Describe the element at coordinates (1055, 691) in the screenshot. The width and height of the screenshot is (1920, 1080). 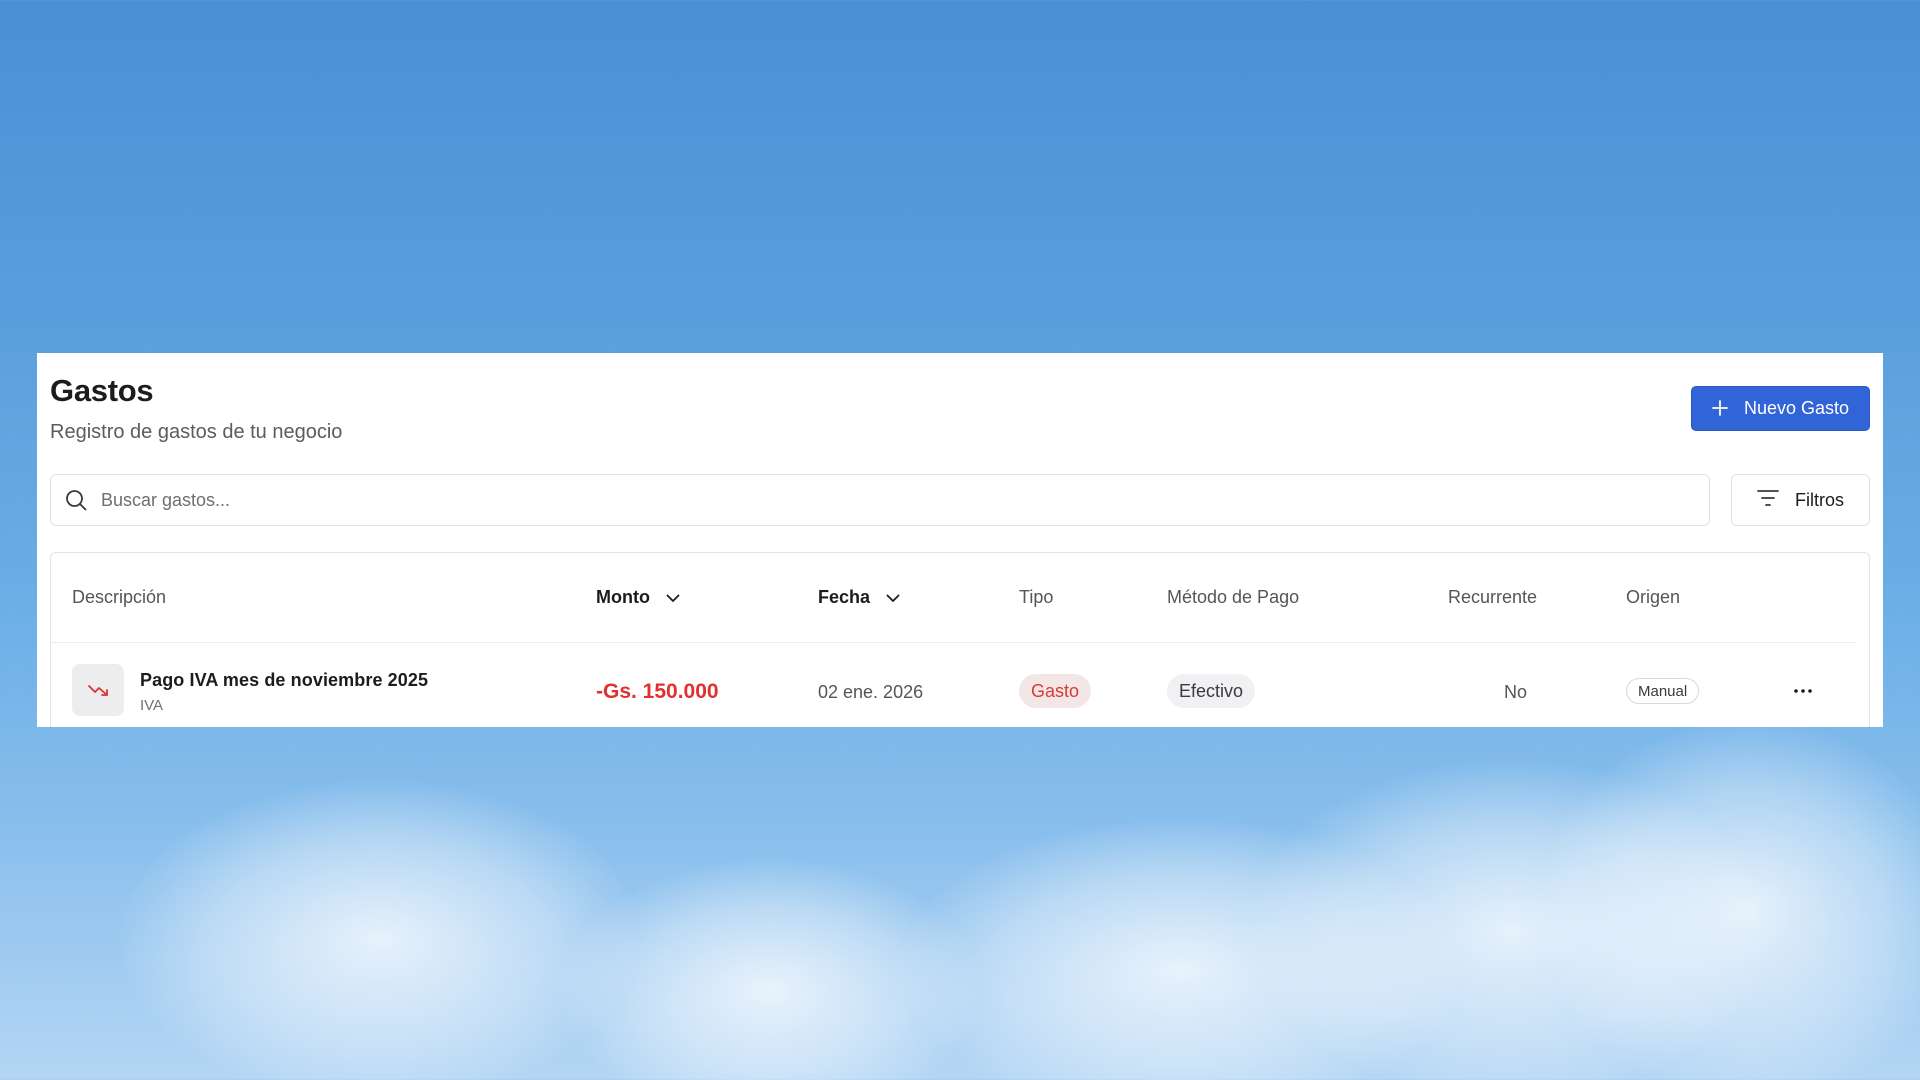
I see `type-badge: Gasto` at that location.